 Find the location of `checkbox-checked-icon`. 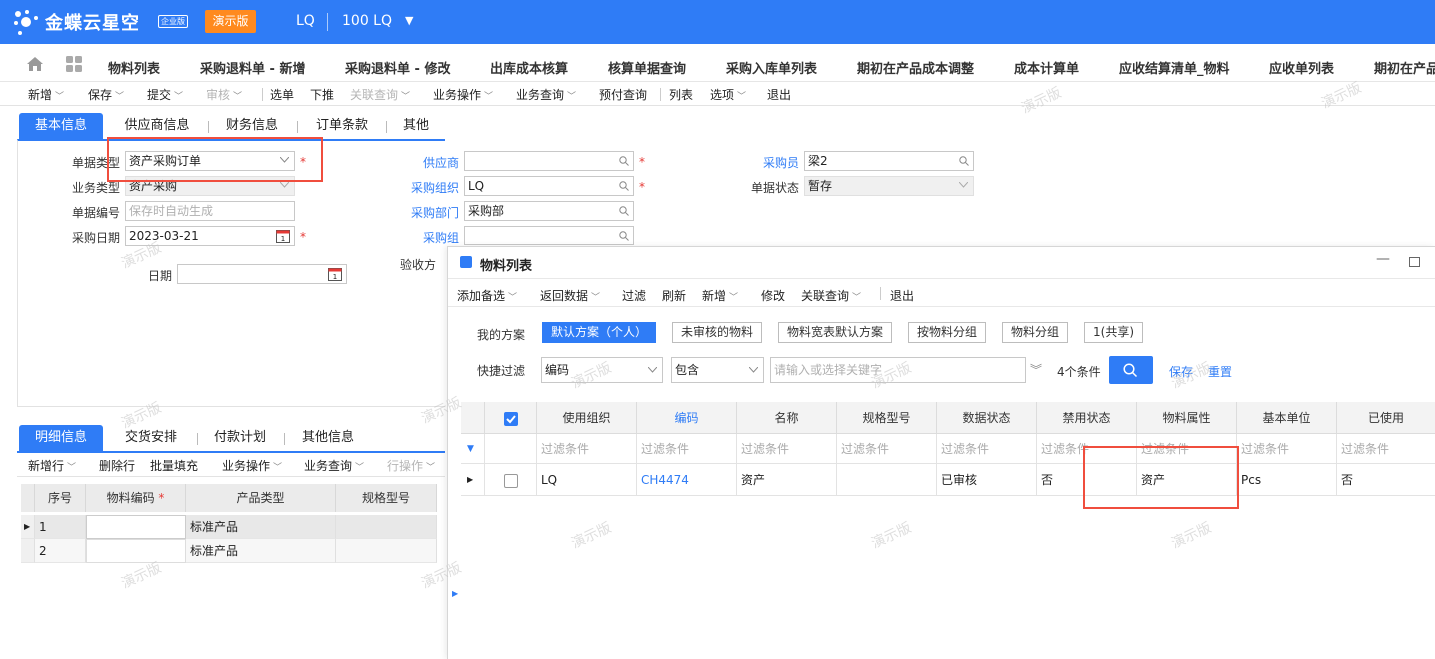

checkbox-checked-icon is located at coordinates (510, 418).